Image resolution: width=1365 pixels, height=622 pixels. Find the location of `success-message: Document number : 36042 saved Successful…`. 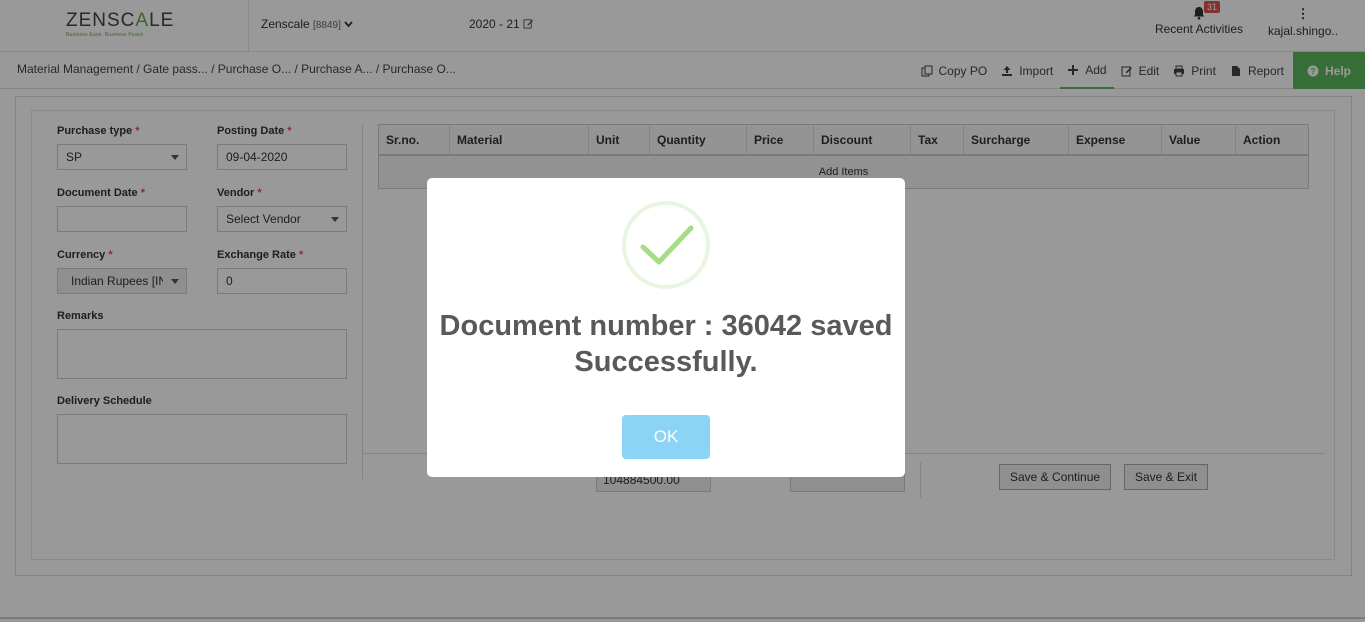

success-message: Document number : 36042 saved Successful… is located at coordinates (666, 344).